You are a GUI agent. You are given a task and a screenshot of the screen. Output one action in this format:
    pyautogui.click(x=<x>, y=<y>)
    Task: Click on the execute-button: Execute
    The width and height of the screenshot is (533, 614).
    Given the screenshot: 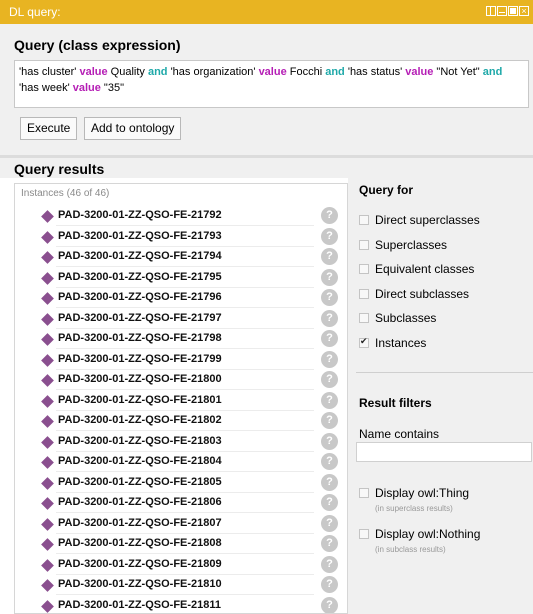 What is the action you would take?
    pyautogui.click(x=49, y=128)
    